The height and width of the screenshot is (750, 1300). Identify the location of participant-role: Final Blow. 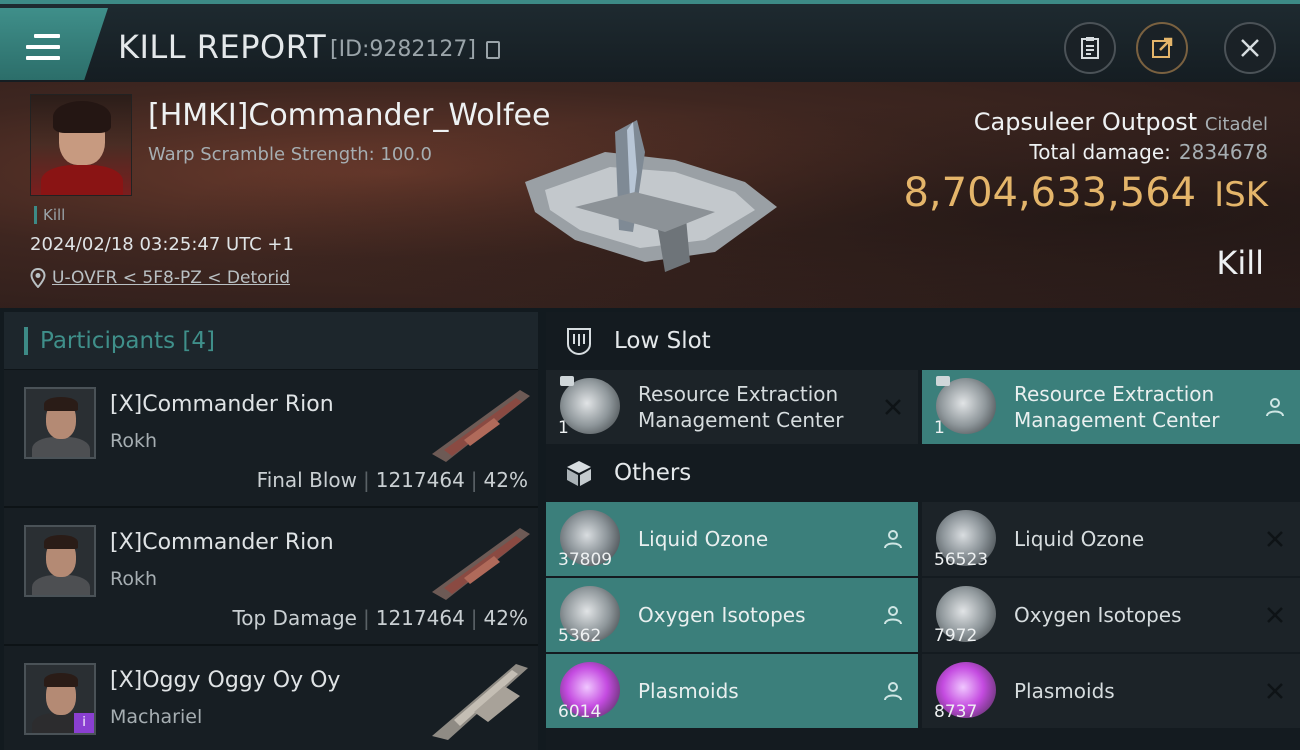
(306, 480).